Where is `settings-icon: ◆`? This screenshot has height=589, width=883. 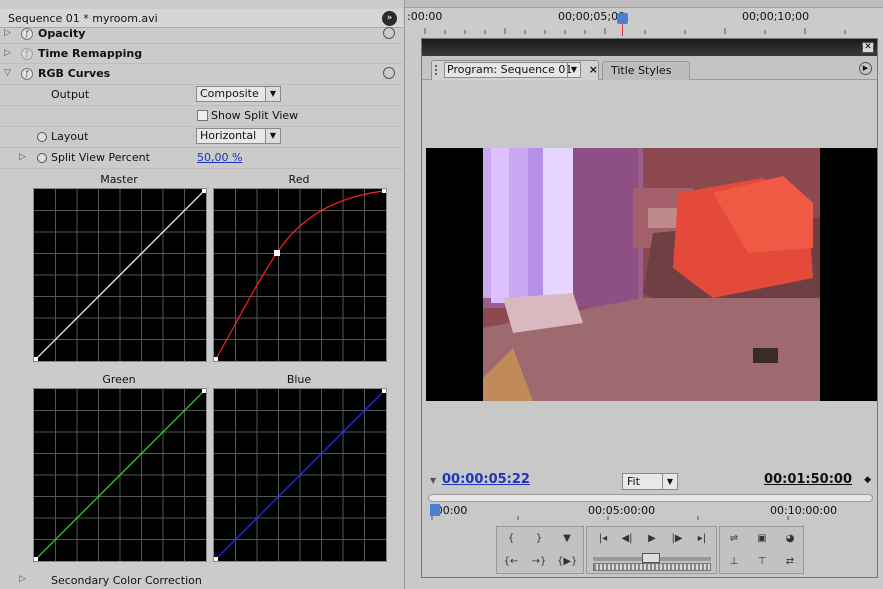
settings-icon: ◆ is located at coordinates (867, 480).